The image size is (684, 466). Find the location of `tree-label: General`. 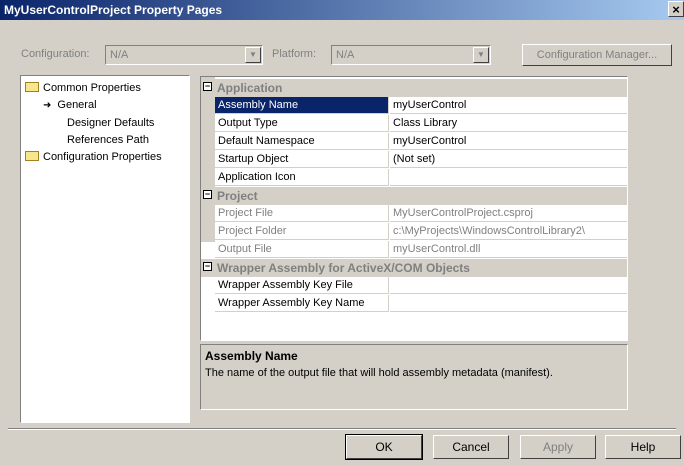

tree-label: General is located at coordinates (77, 105).